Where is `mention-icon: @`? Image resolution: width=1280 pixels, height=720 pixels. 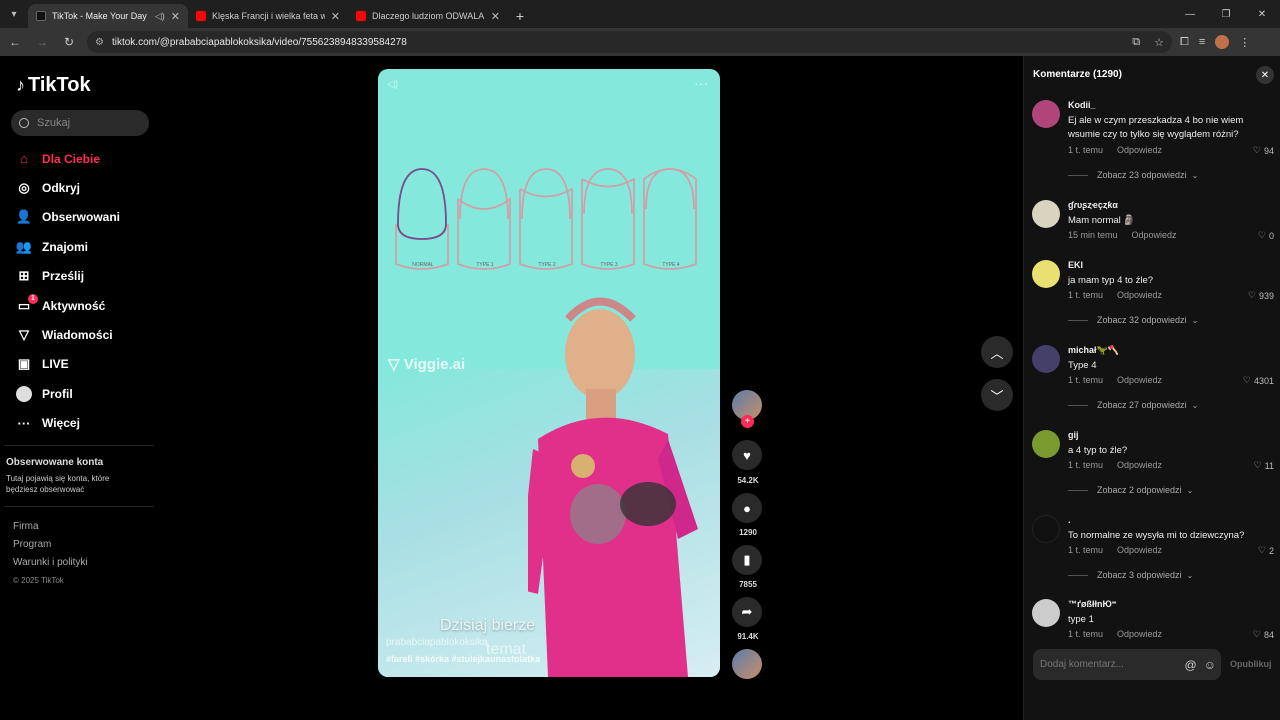 mention-icon: @ is located at coordinates (1191, 665).